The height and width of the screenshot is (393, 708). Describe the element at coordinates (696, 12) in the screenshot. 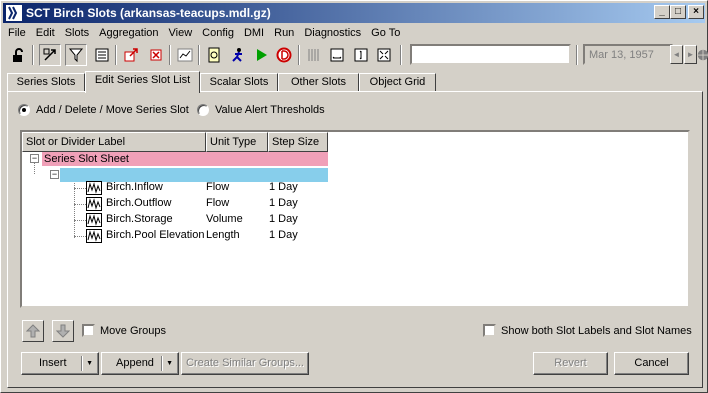

I see `close-button: ×` at that location.